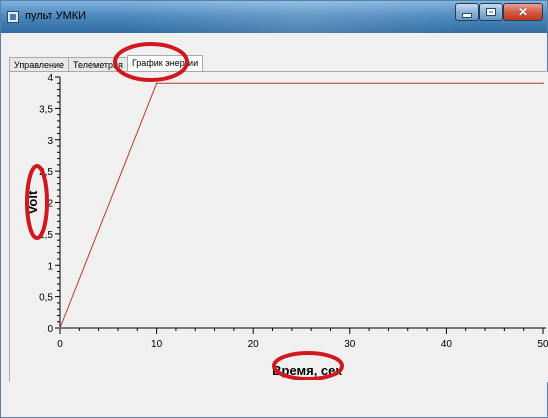 The image size is (548, 418). Describe the element at coordinates (165, 63) in the screenshot. I see `tab-energy-graph: График энергии` at that location.